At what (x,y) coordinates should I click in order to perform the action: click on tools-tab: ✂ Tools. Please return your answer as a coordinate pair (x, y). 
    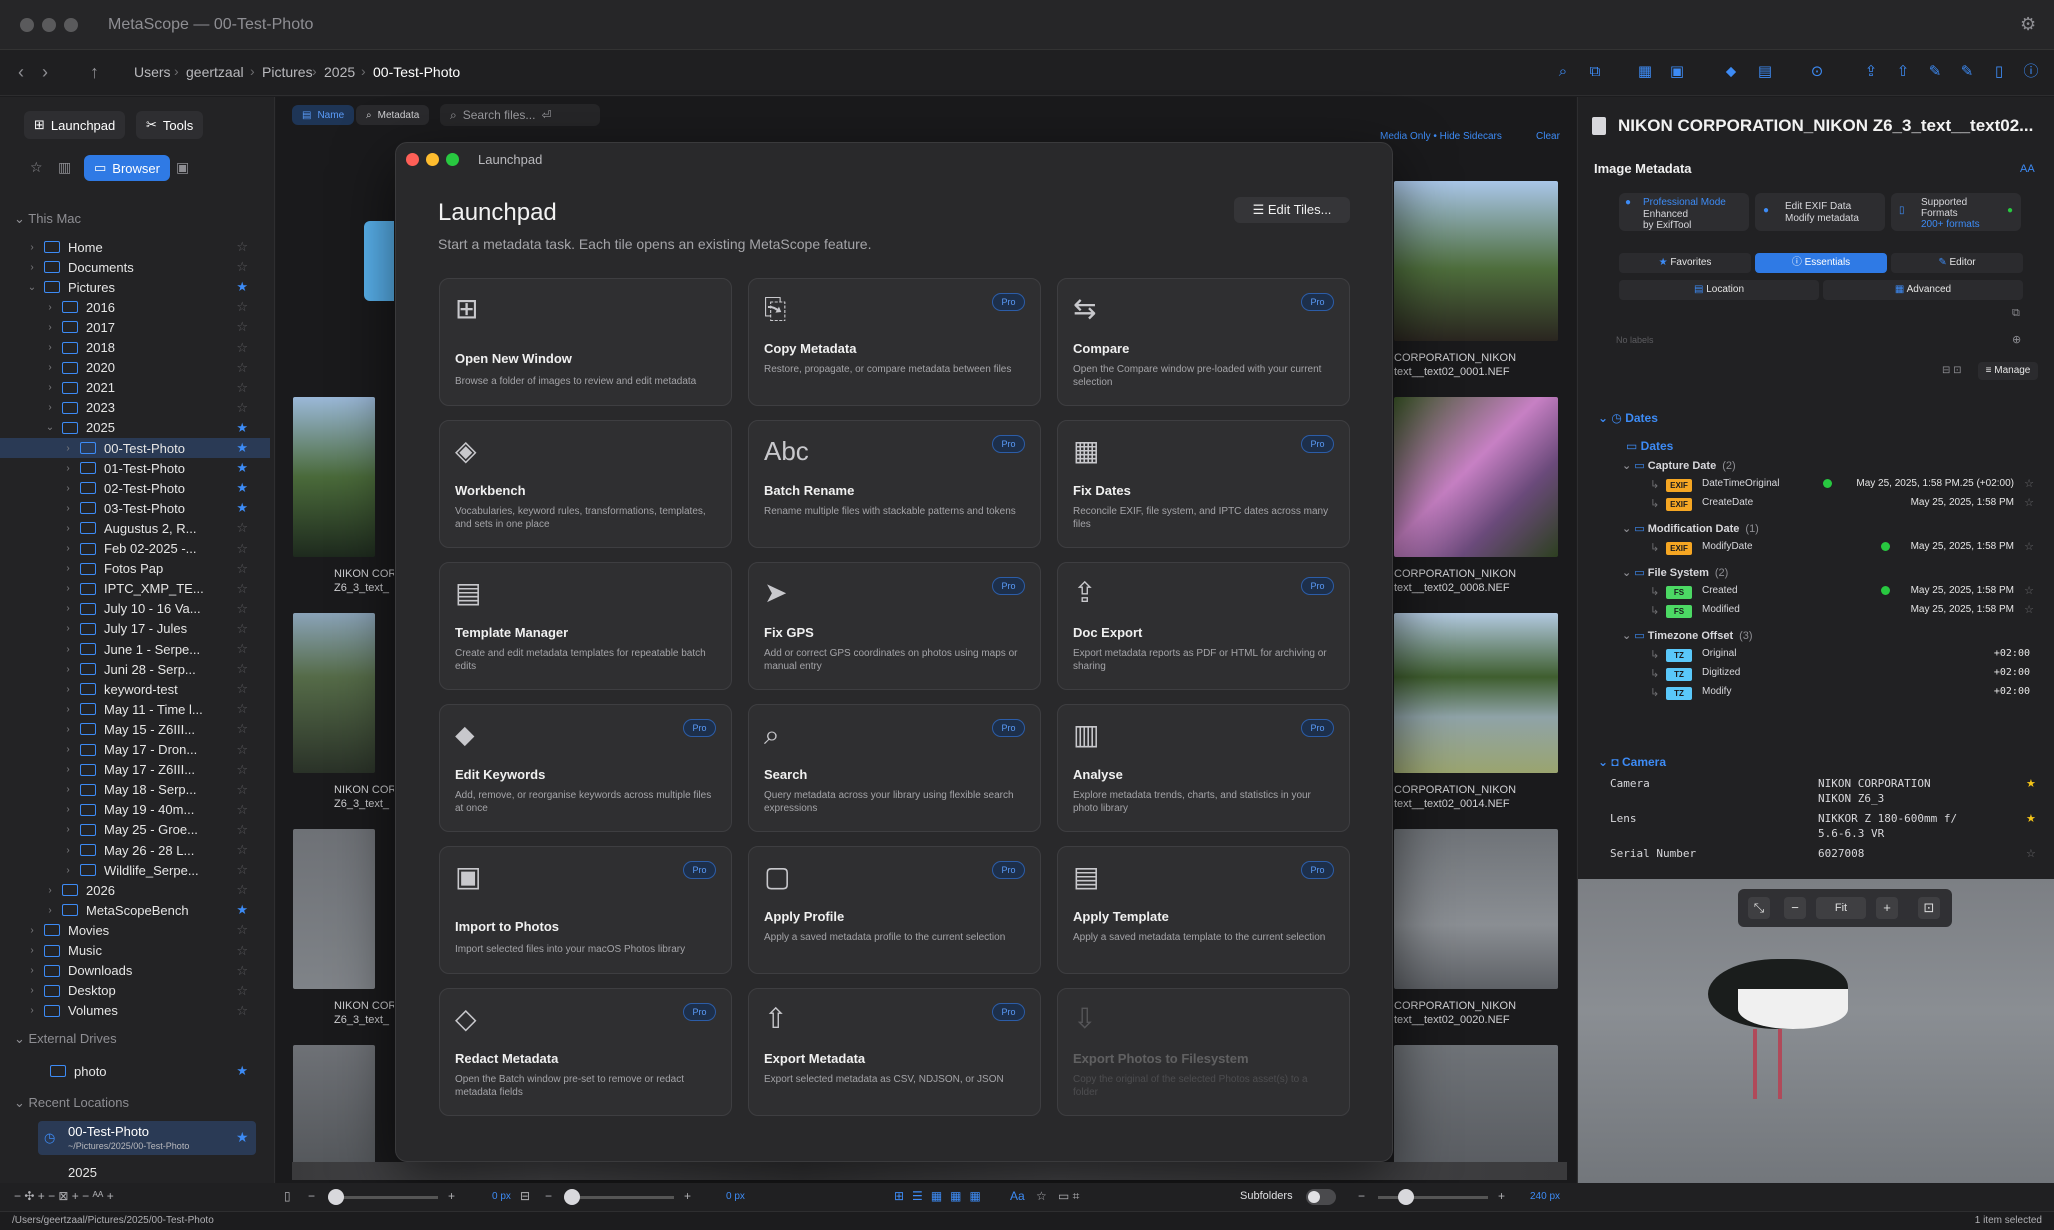
    Looking at the image, I should click on (170, 125).